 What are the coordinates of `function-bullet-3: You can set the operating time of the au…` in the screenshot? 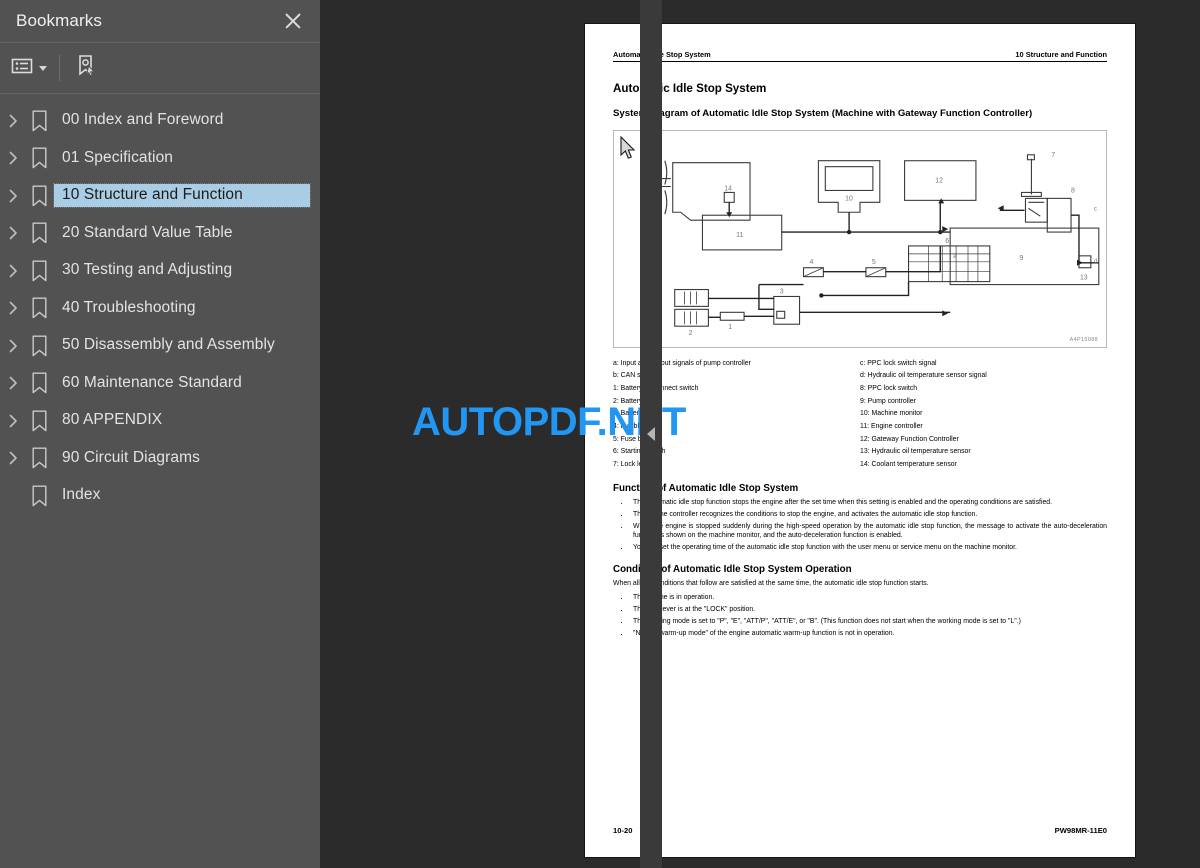 It's located at (860, 548).